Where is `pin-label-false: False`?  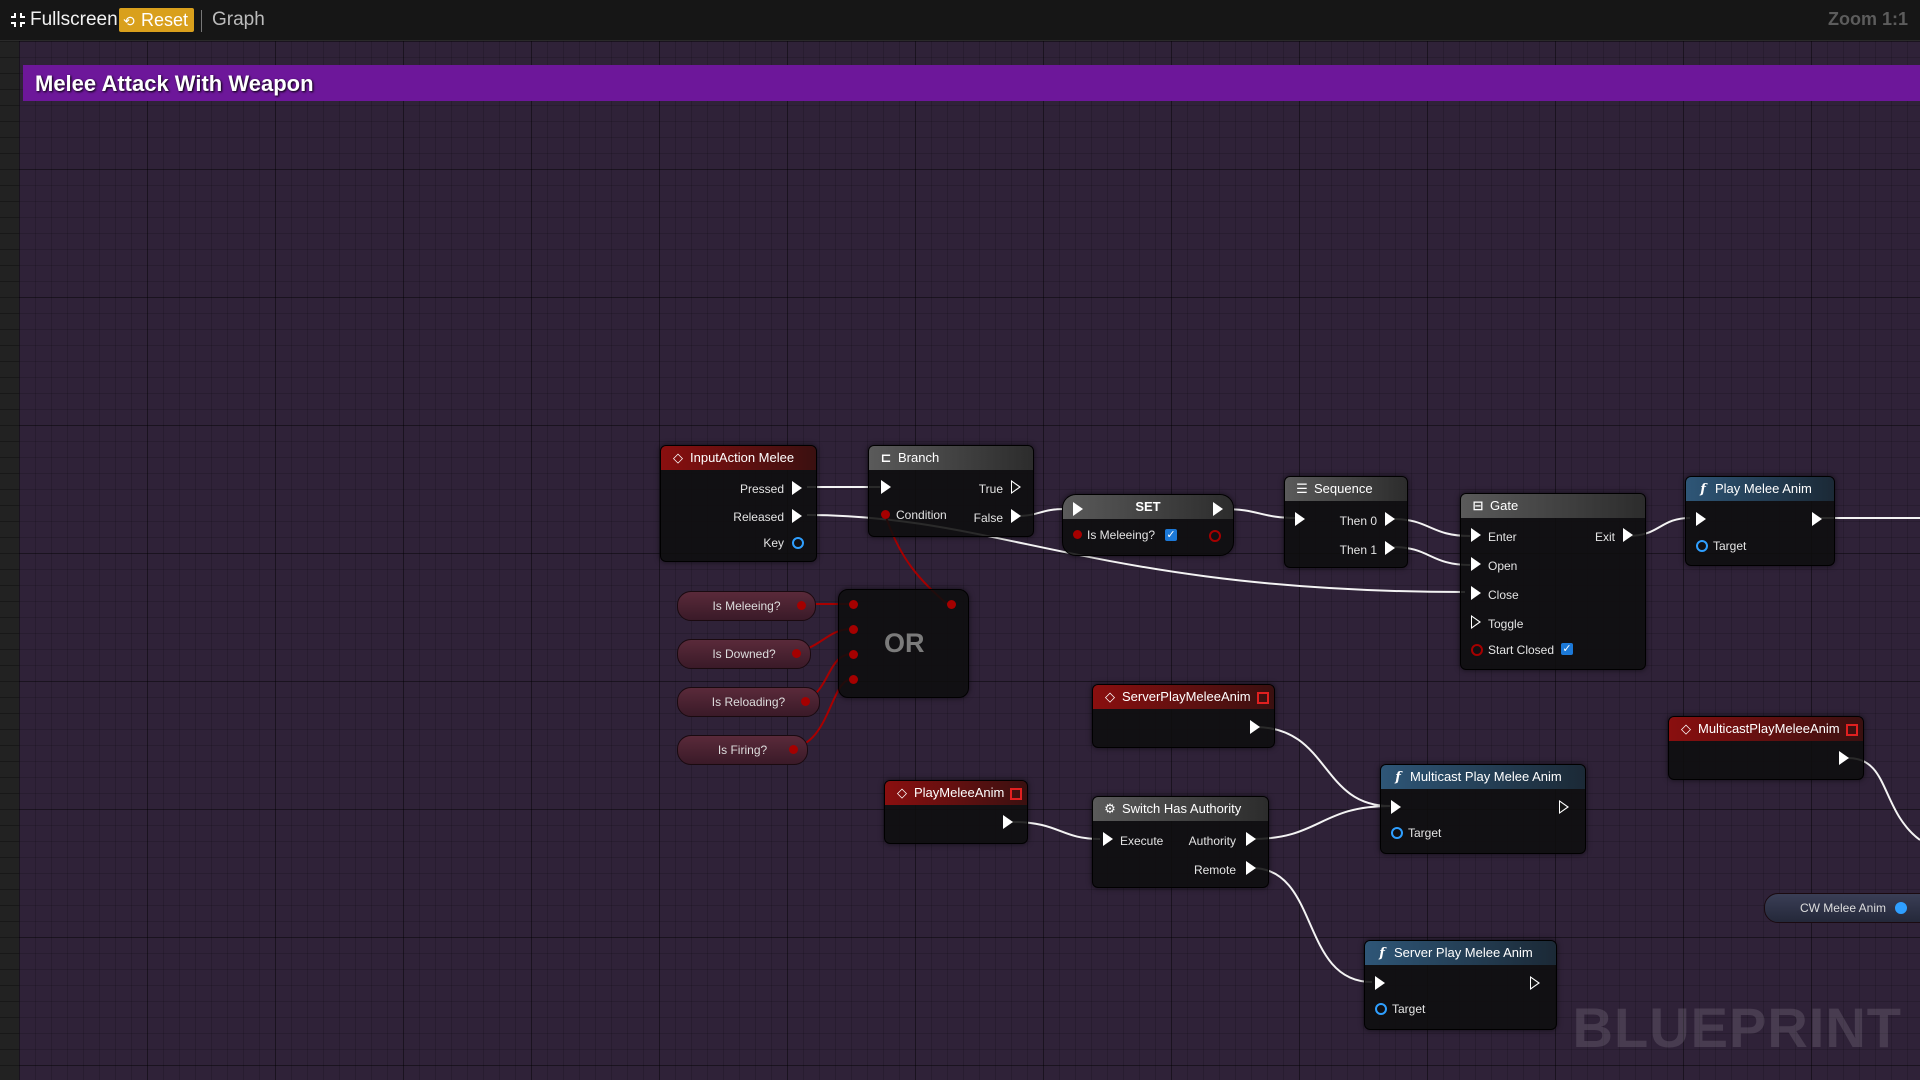
pin-label-false: False is located at coordinates (988, 518).